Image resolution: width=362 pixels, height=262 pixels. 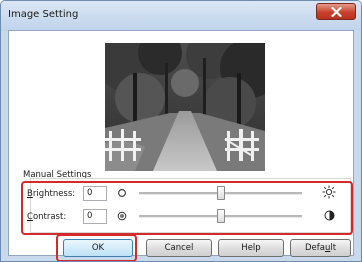 What do you see at coordinates (329, 192) in the screenshot?
I see `brightness-high-icon` at bounding box center [329, 192].